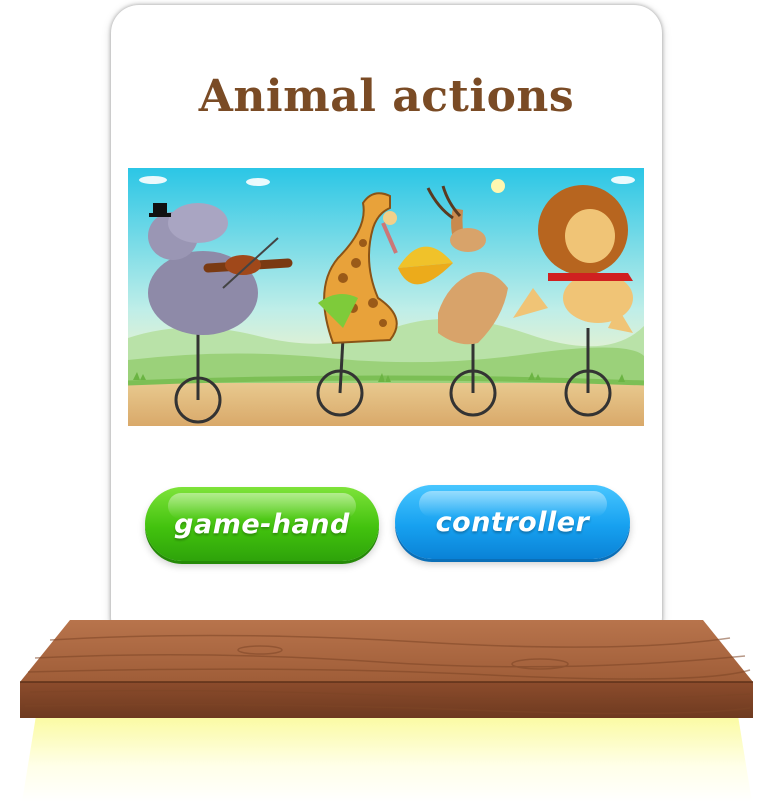  I want to click on game-hand-button: game-hand, so click(262, 524).